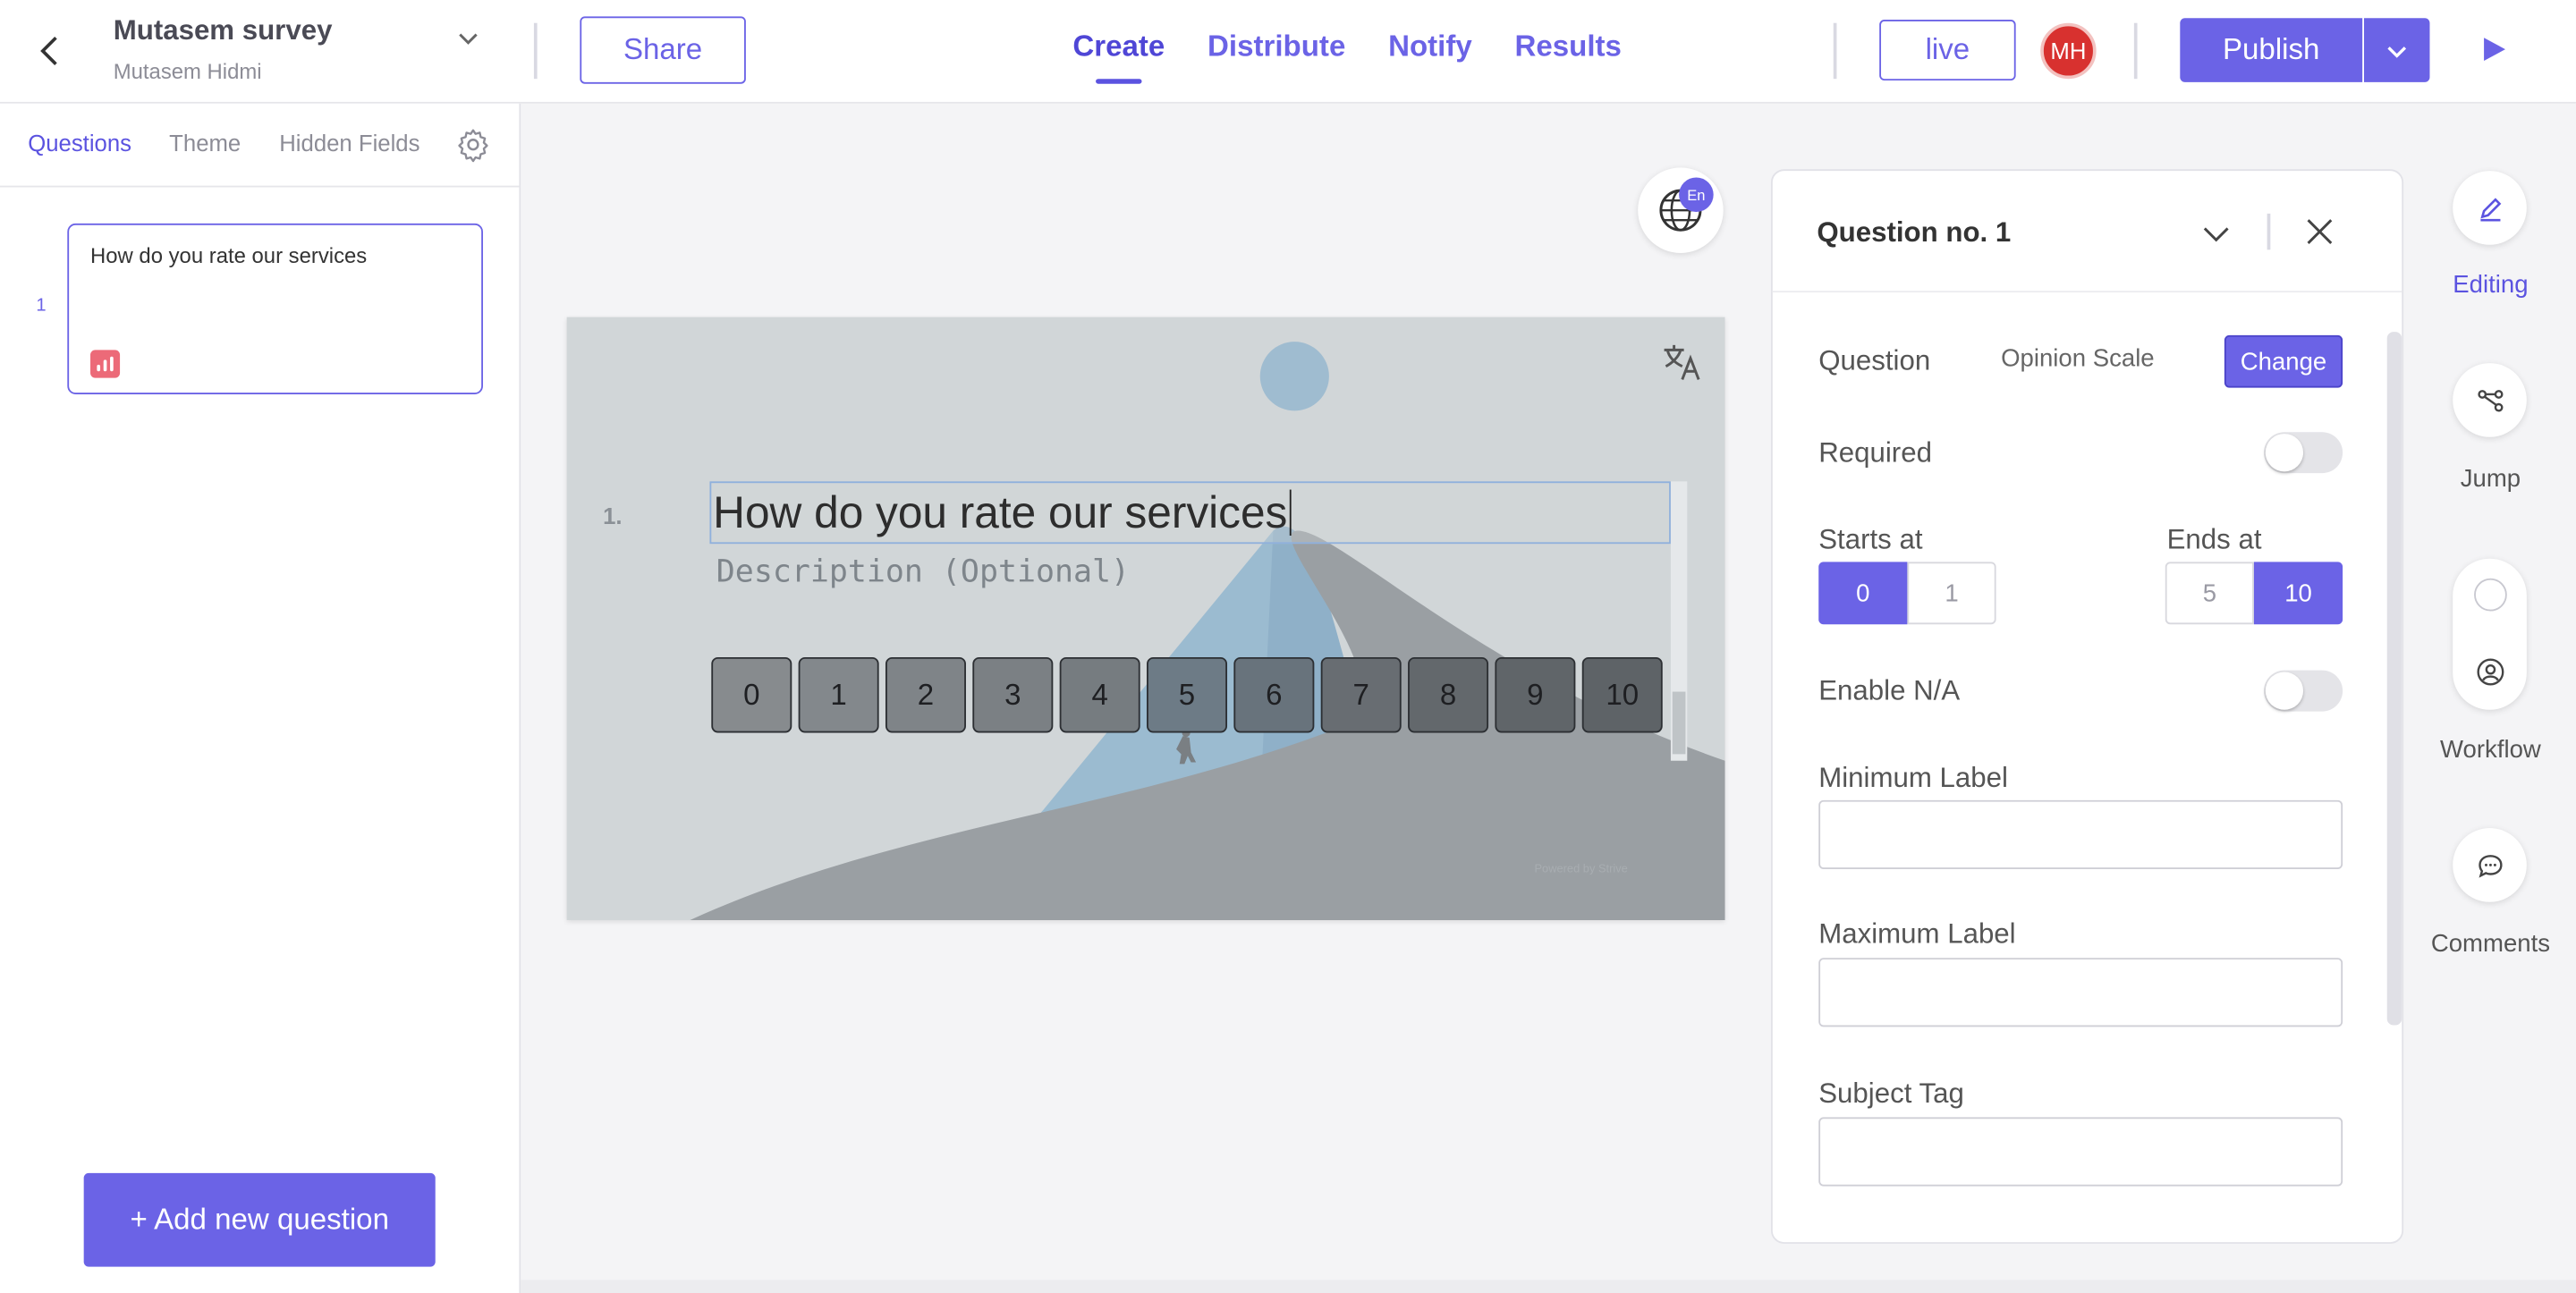 The width and height of the screenshot is (2576, 1293). I want to click on opinion-scale: 0 1 2 3 4 5 6 7 8 9 10, so click(1187, 695).